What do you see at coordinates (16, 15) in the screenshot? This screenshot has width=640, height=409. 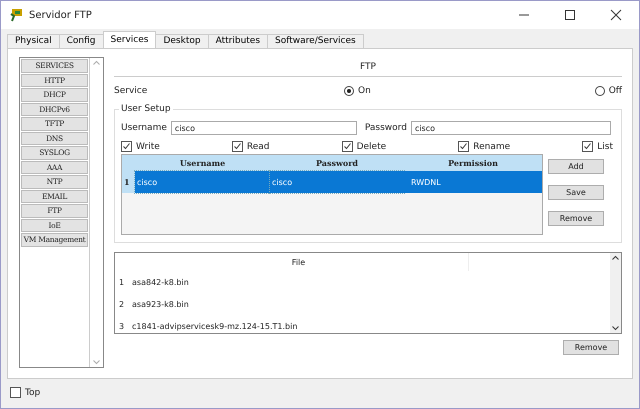 I see `app-icon` at bounding box center [16, 15].